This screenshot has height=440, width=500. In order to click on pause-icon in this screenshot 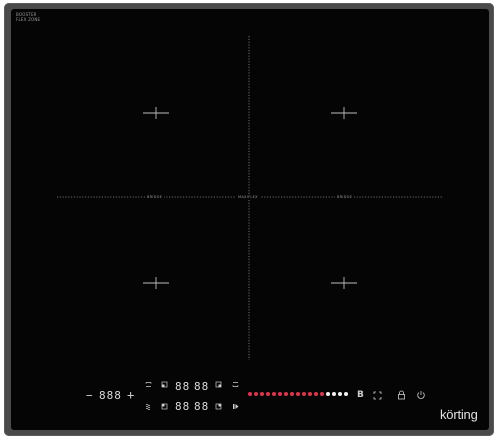, I will do `click(235, 406)`.